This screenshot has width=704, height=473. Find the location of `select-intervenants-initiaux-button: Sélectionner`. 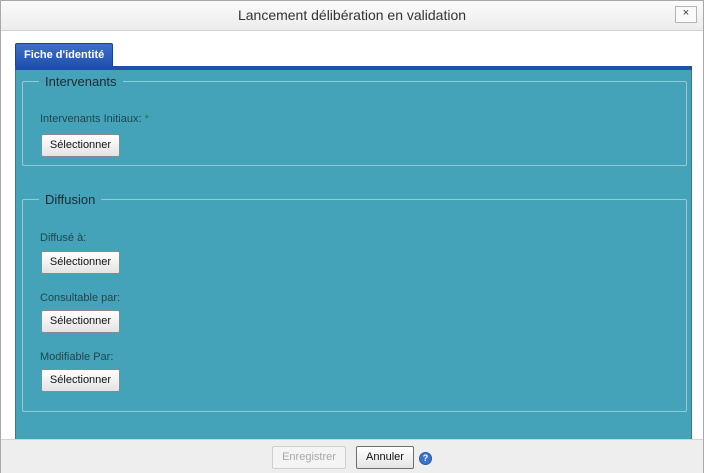

select-intervenants-initiaux-button: Sélectionner is located at coordinates (80, 145).